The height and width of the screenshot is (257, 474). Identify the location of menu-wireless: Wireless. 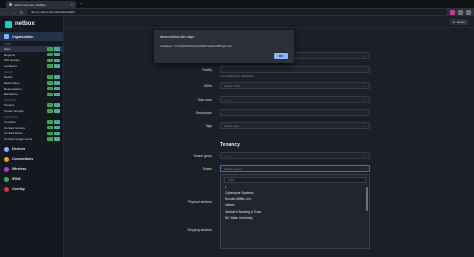
(31, 169).